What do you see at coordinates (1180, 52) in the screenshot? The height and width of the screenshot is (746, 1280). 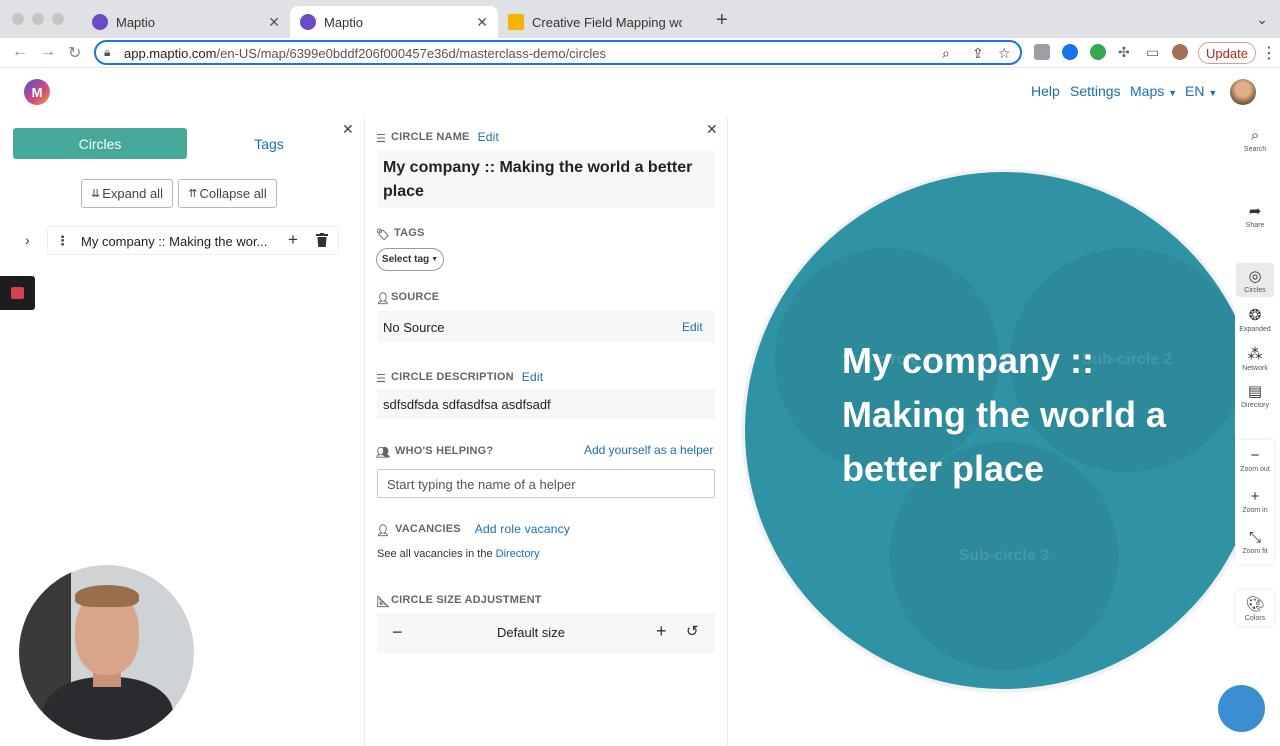 I see `profile-avatar-icon` at bounding box center [1180, 52].